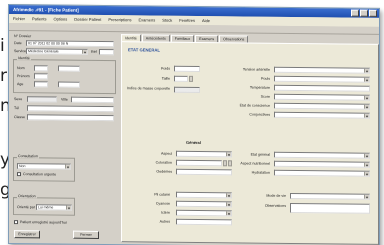 Image resolution: width=384 pixels, height=245 pixels. Describe the element at coordinates (3, 76) in the screenshot. I see `background-letter: r` at that location.